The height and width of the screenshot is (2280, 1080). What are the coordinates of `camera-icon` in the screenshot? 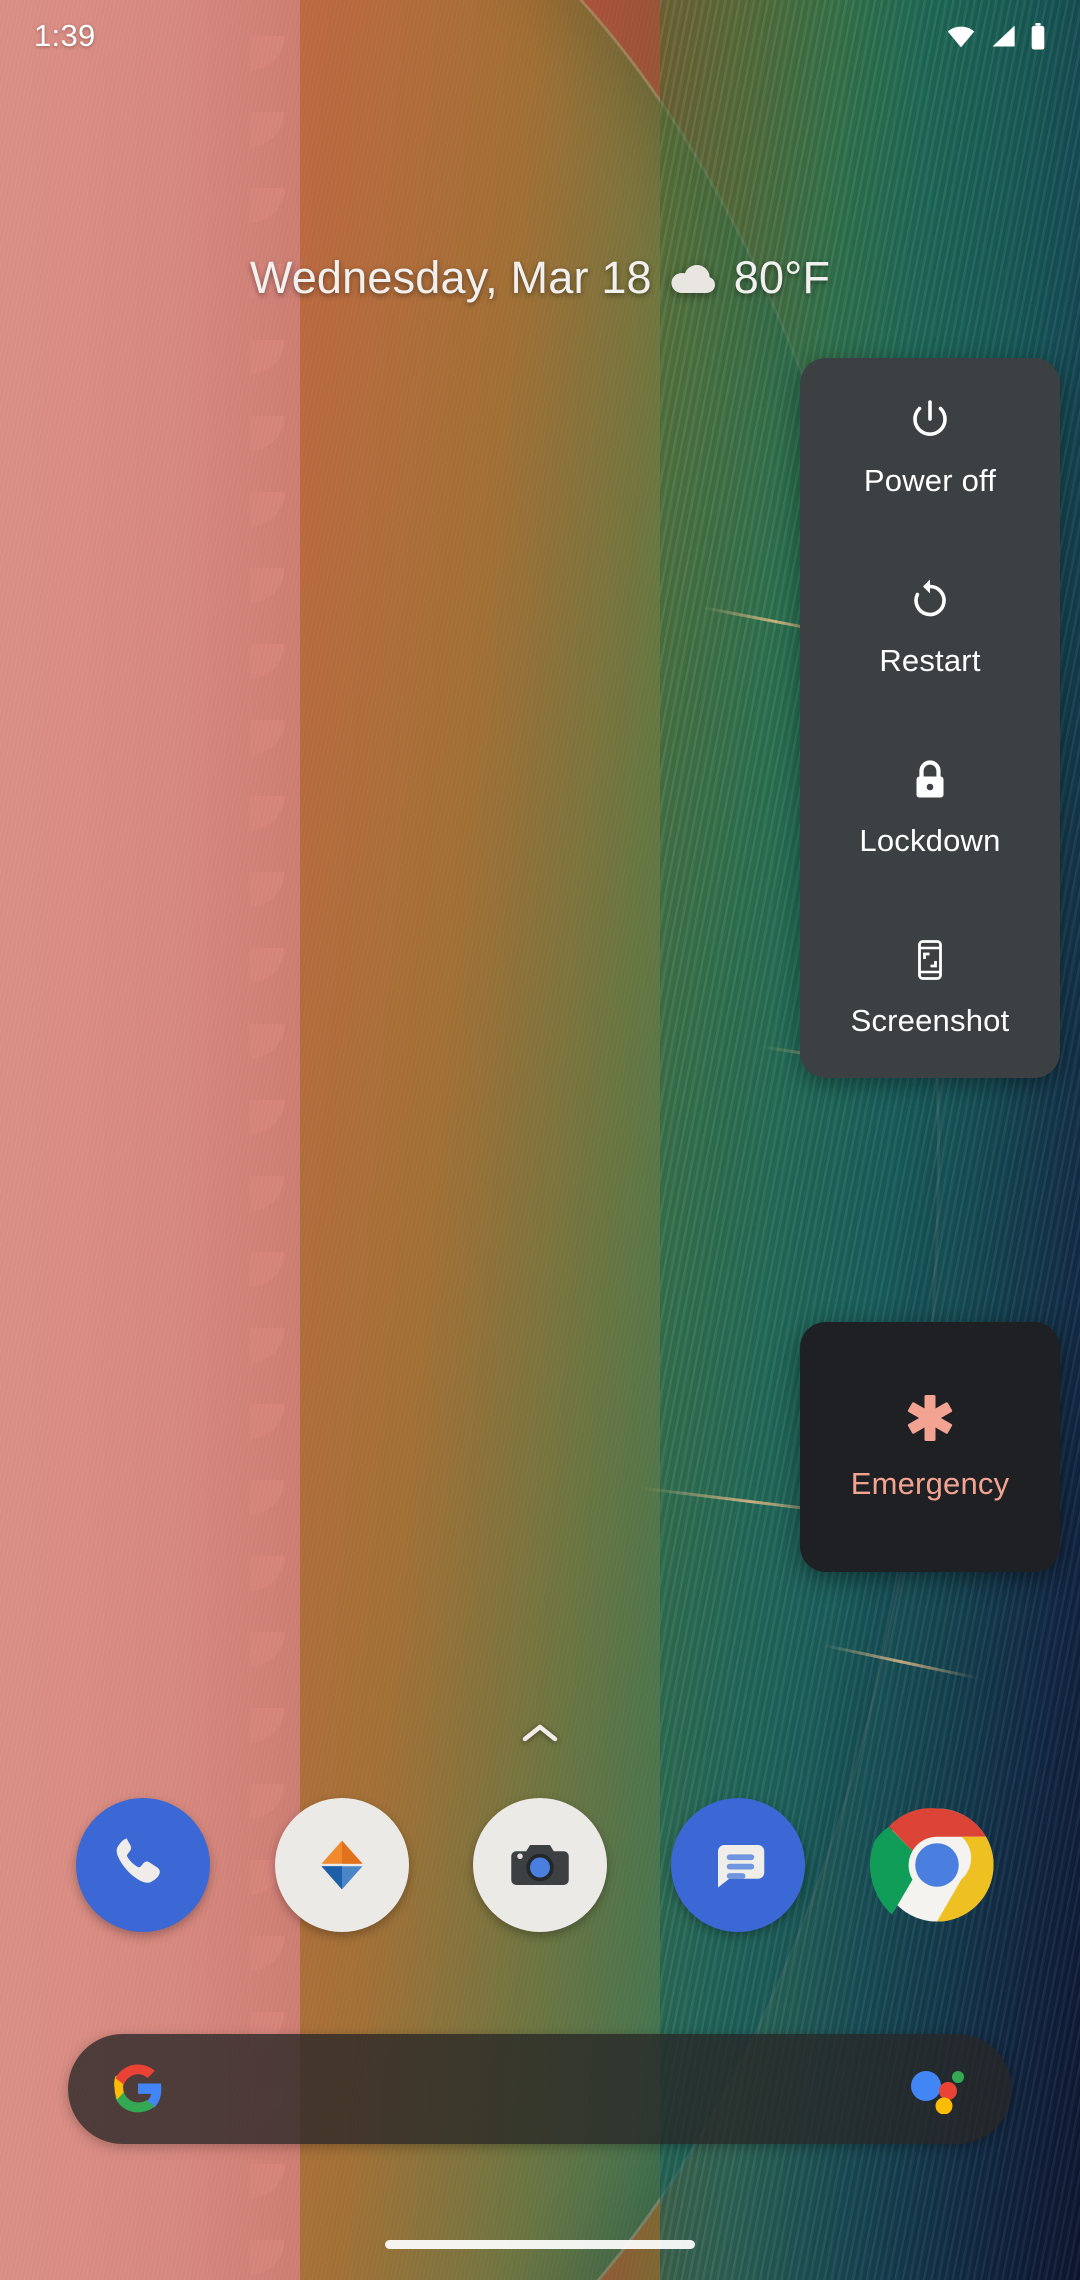 It's located at (540, 1865).